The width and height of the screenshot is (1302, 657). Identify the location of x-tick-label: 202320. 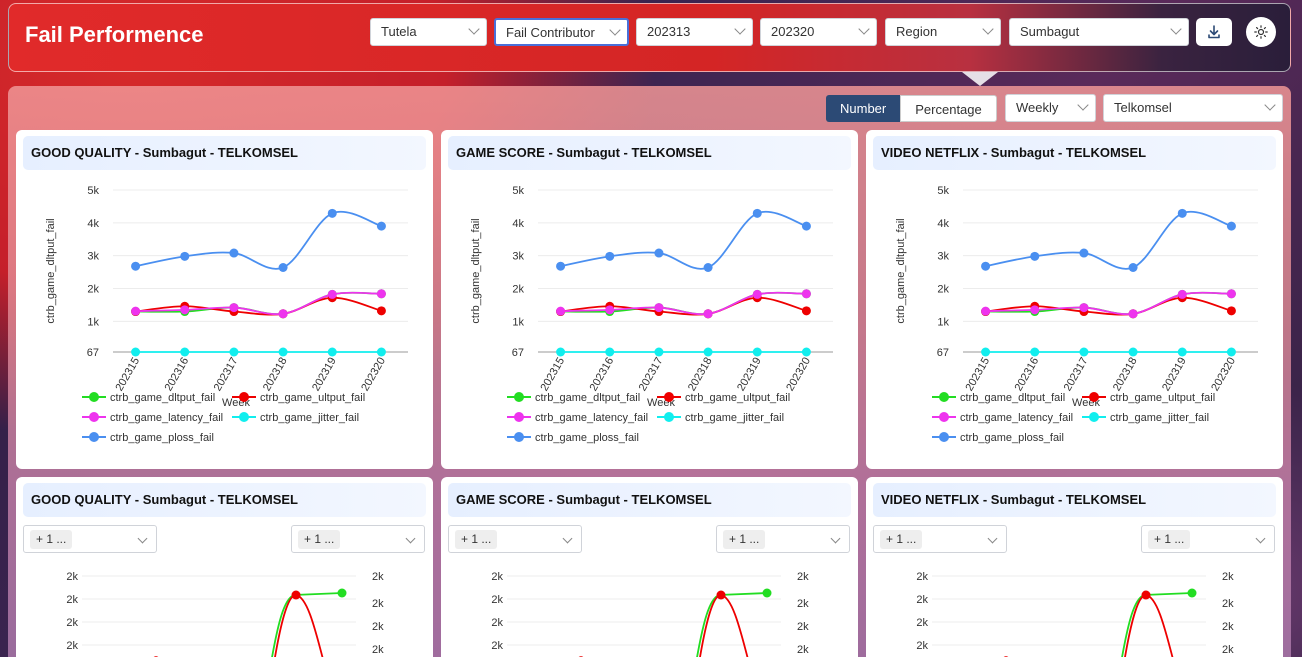
(1223, 375).